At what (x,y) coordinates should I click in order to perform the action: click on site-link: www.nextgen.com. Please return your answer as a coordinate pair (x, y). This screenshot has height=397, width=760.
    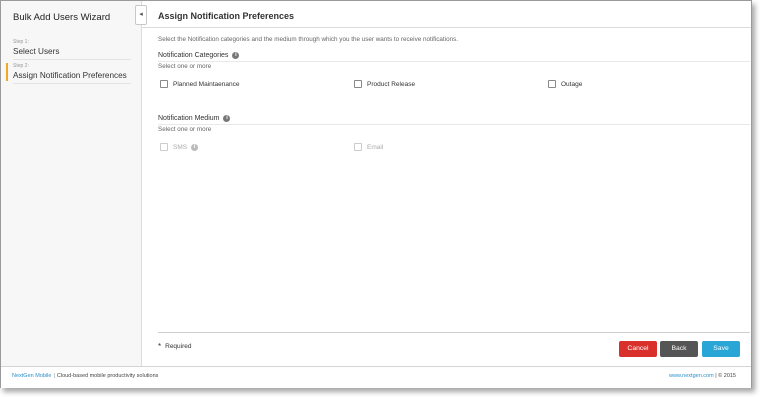
    Looking at the image, I should click on (691, 376).